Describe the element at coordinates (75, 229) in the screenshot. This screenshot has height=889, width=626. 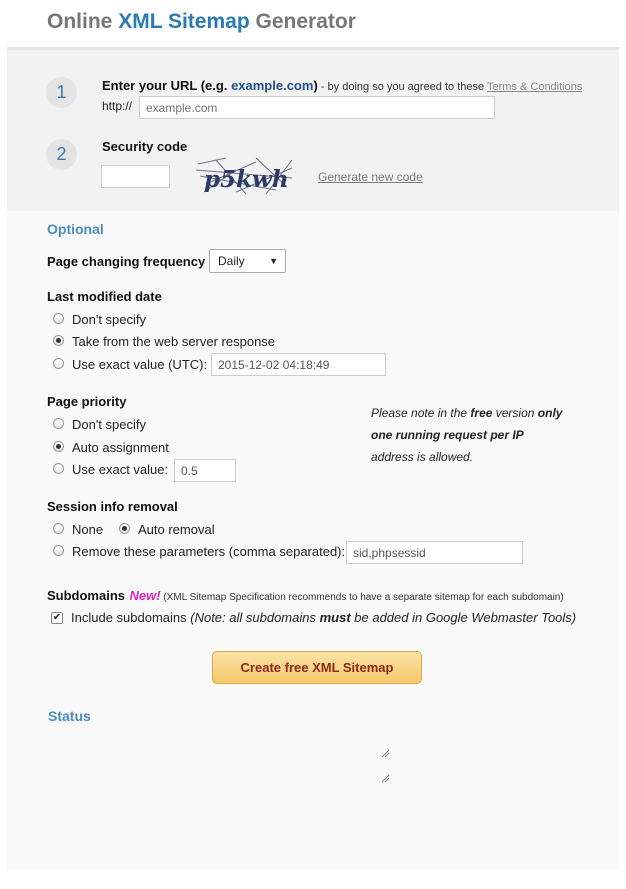
I see `optional-heading: Optional` at that location.